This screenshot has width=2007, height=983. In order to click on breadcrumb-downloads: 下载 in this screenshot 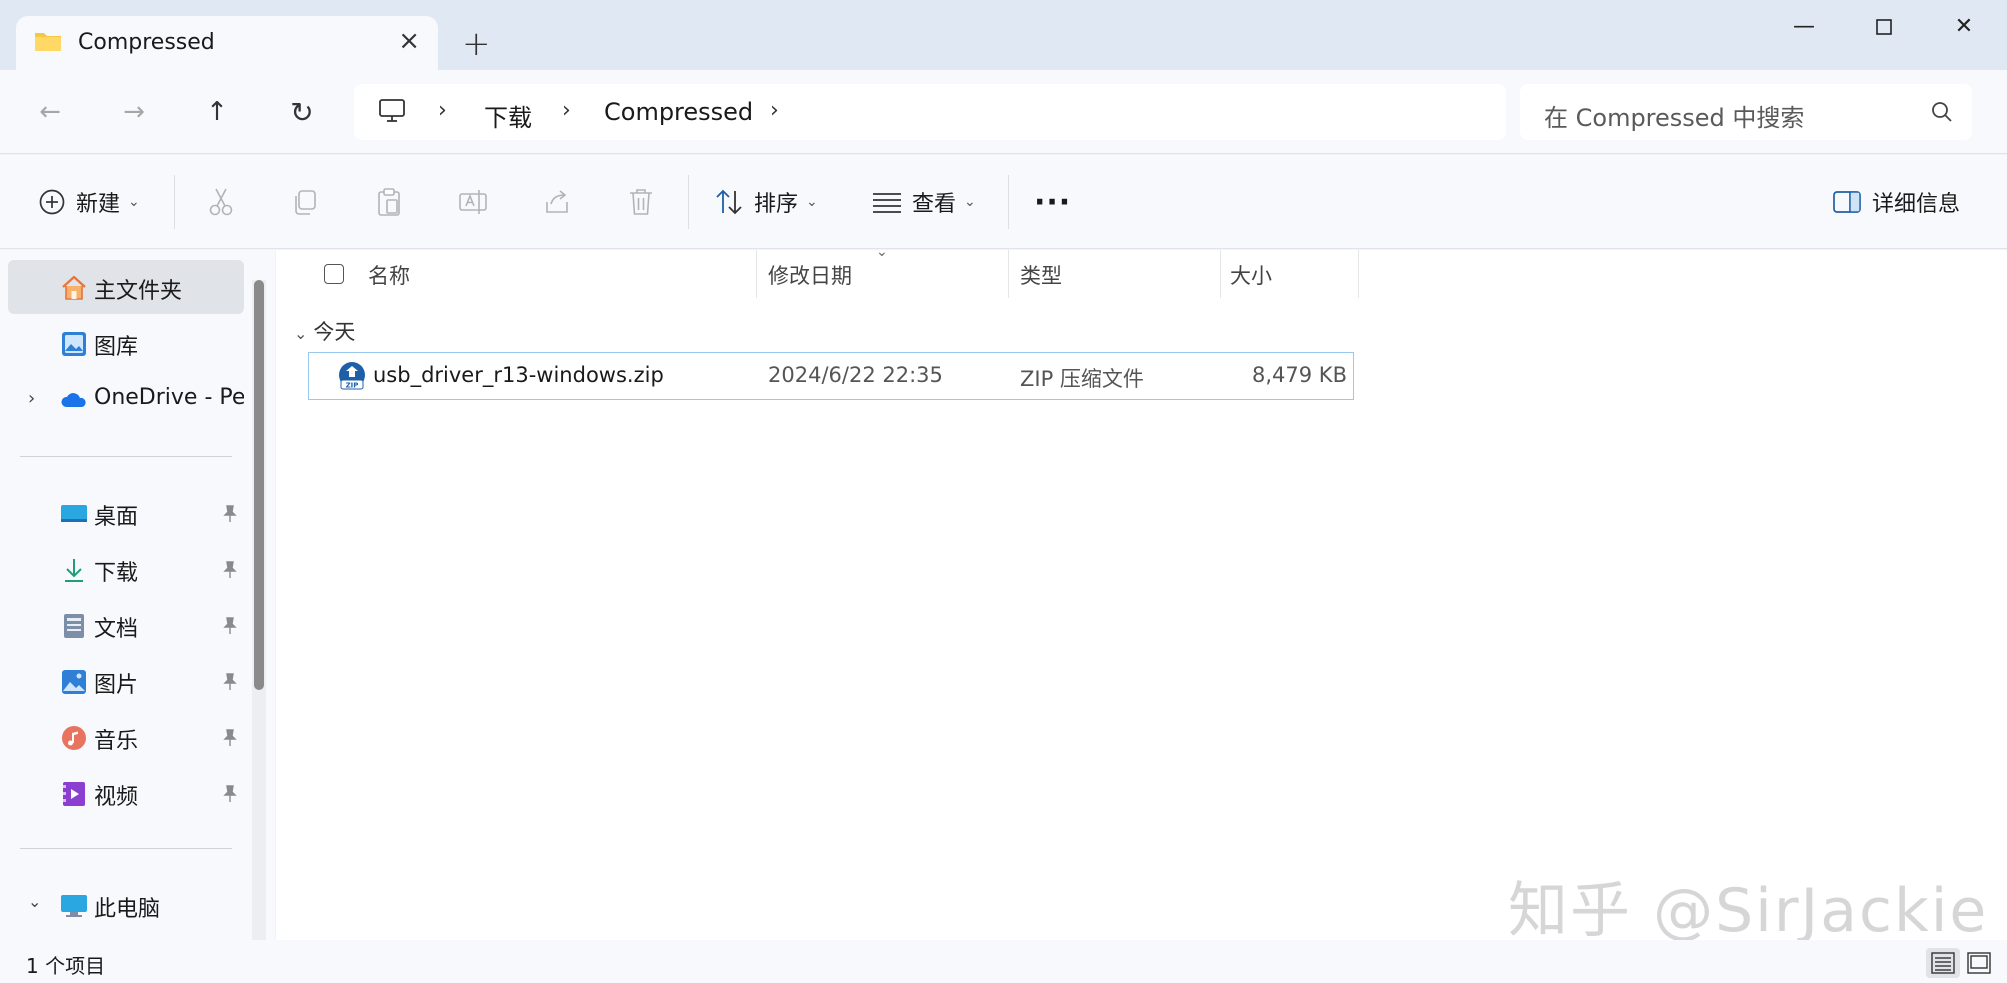, I will do `click(508, 115)`.